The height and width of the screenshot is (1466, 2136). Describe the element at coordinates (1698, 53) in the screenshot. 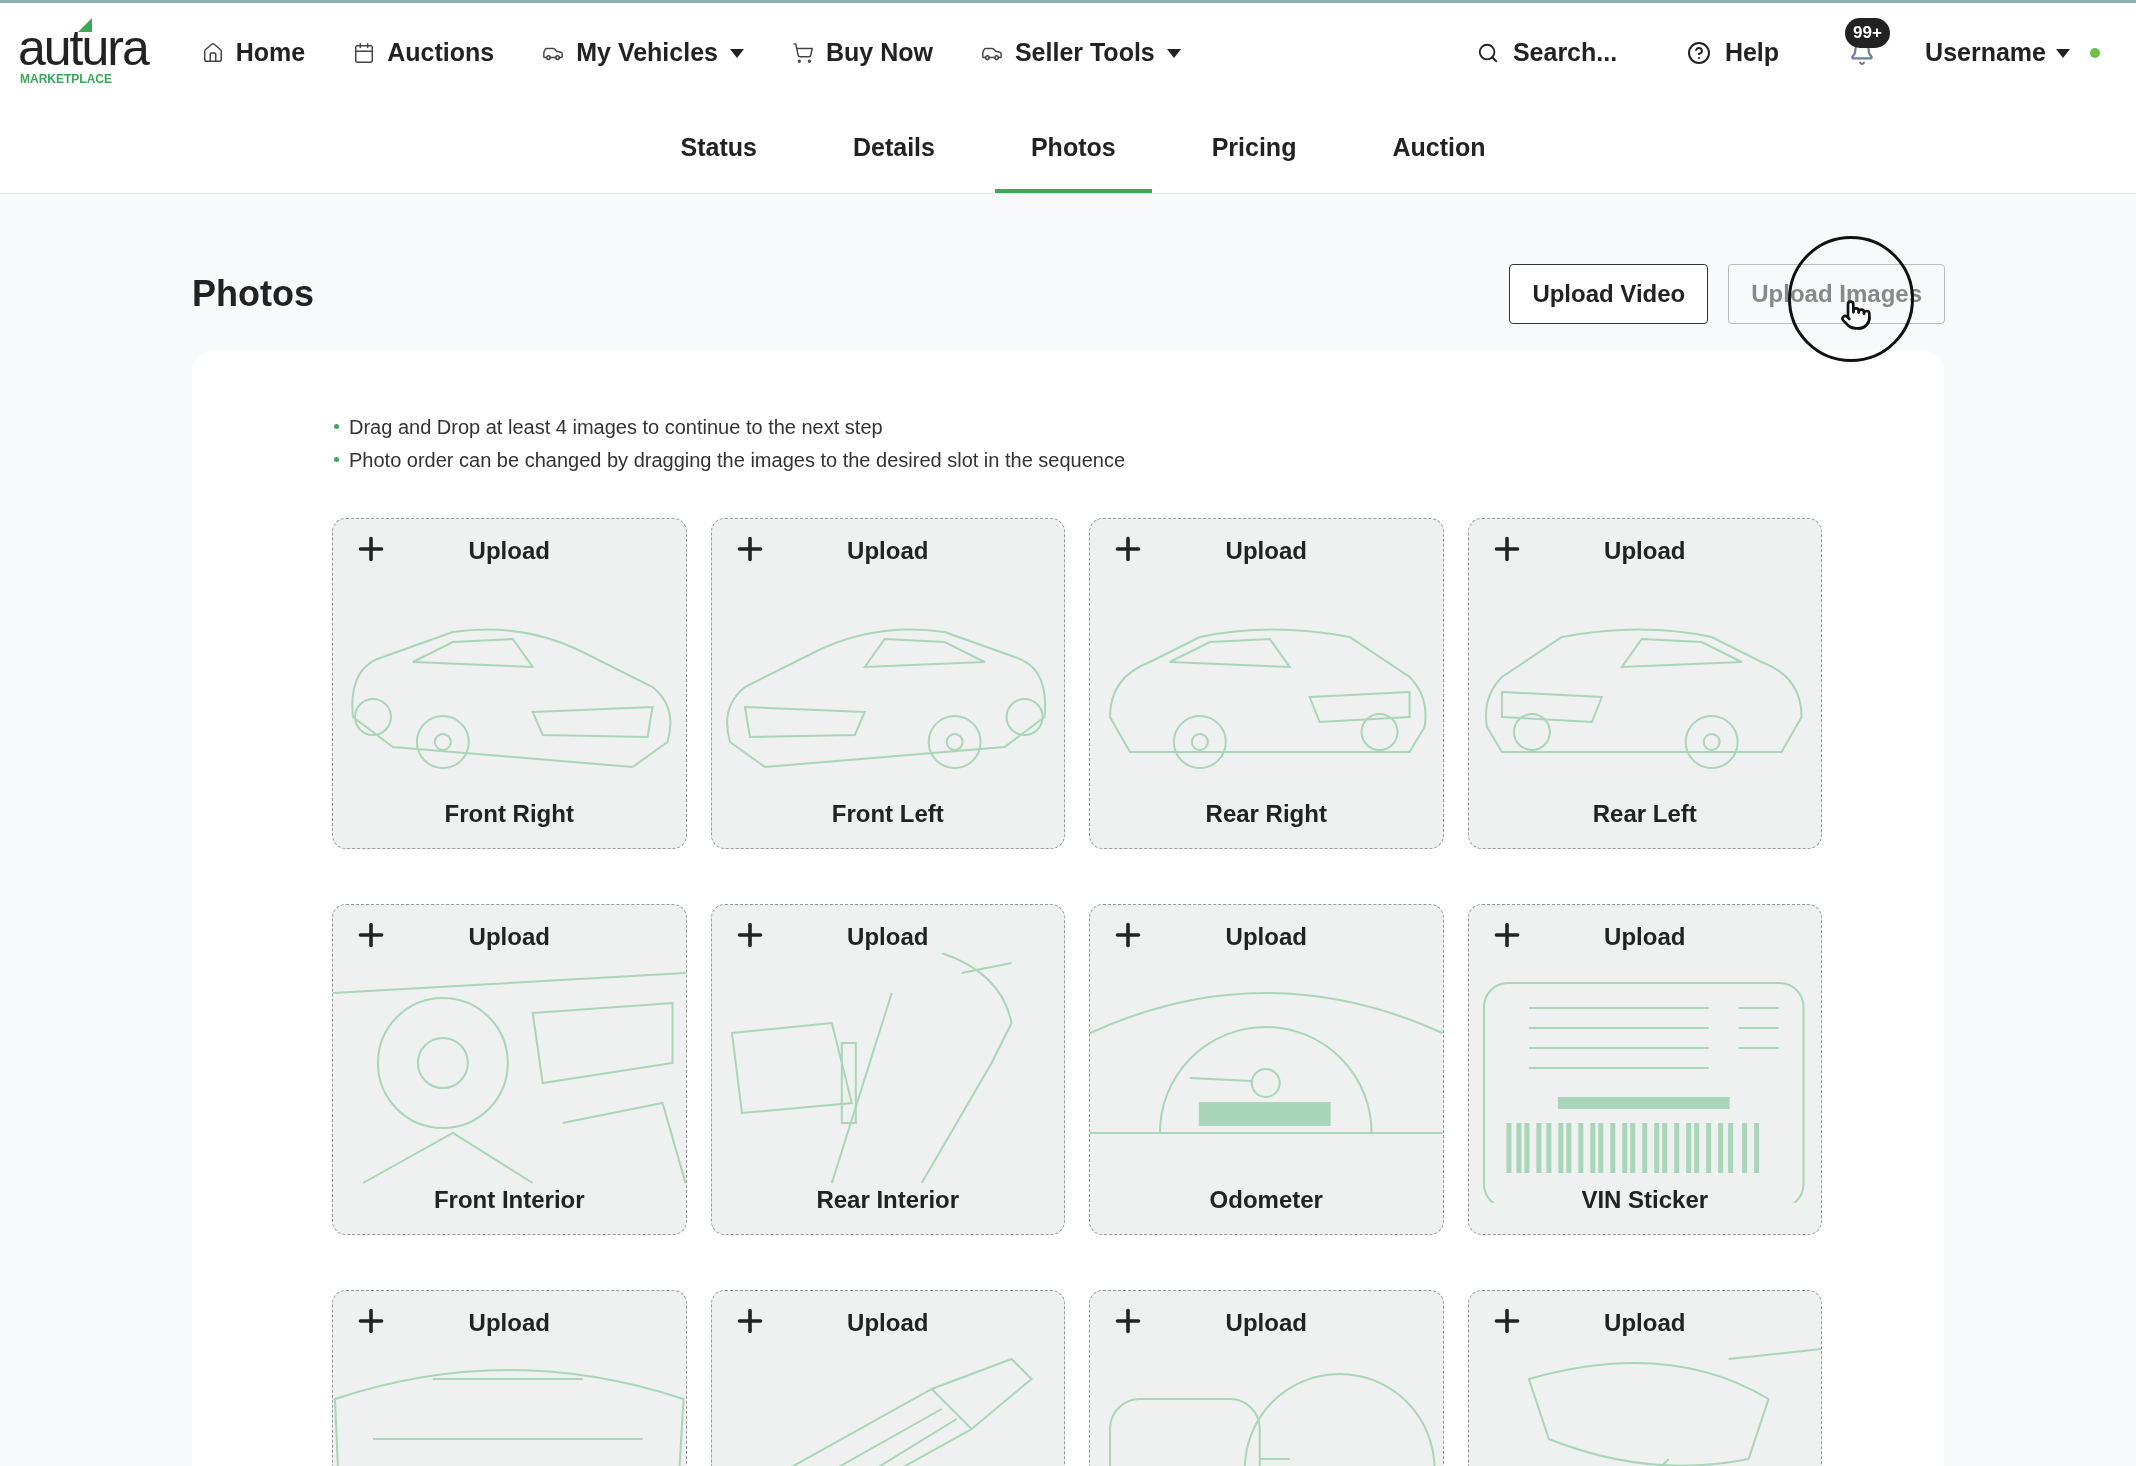

I see `help-icon` at that location.